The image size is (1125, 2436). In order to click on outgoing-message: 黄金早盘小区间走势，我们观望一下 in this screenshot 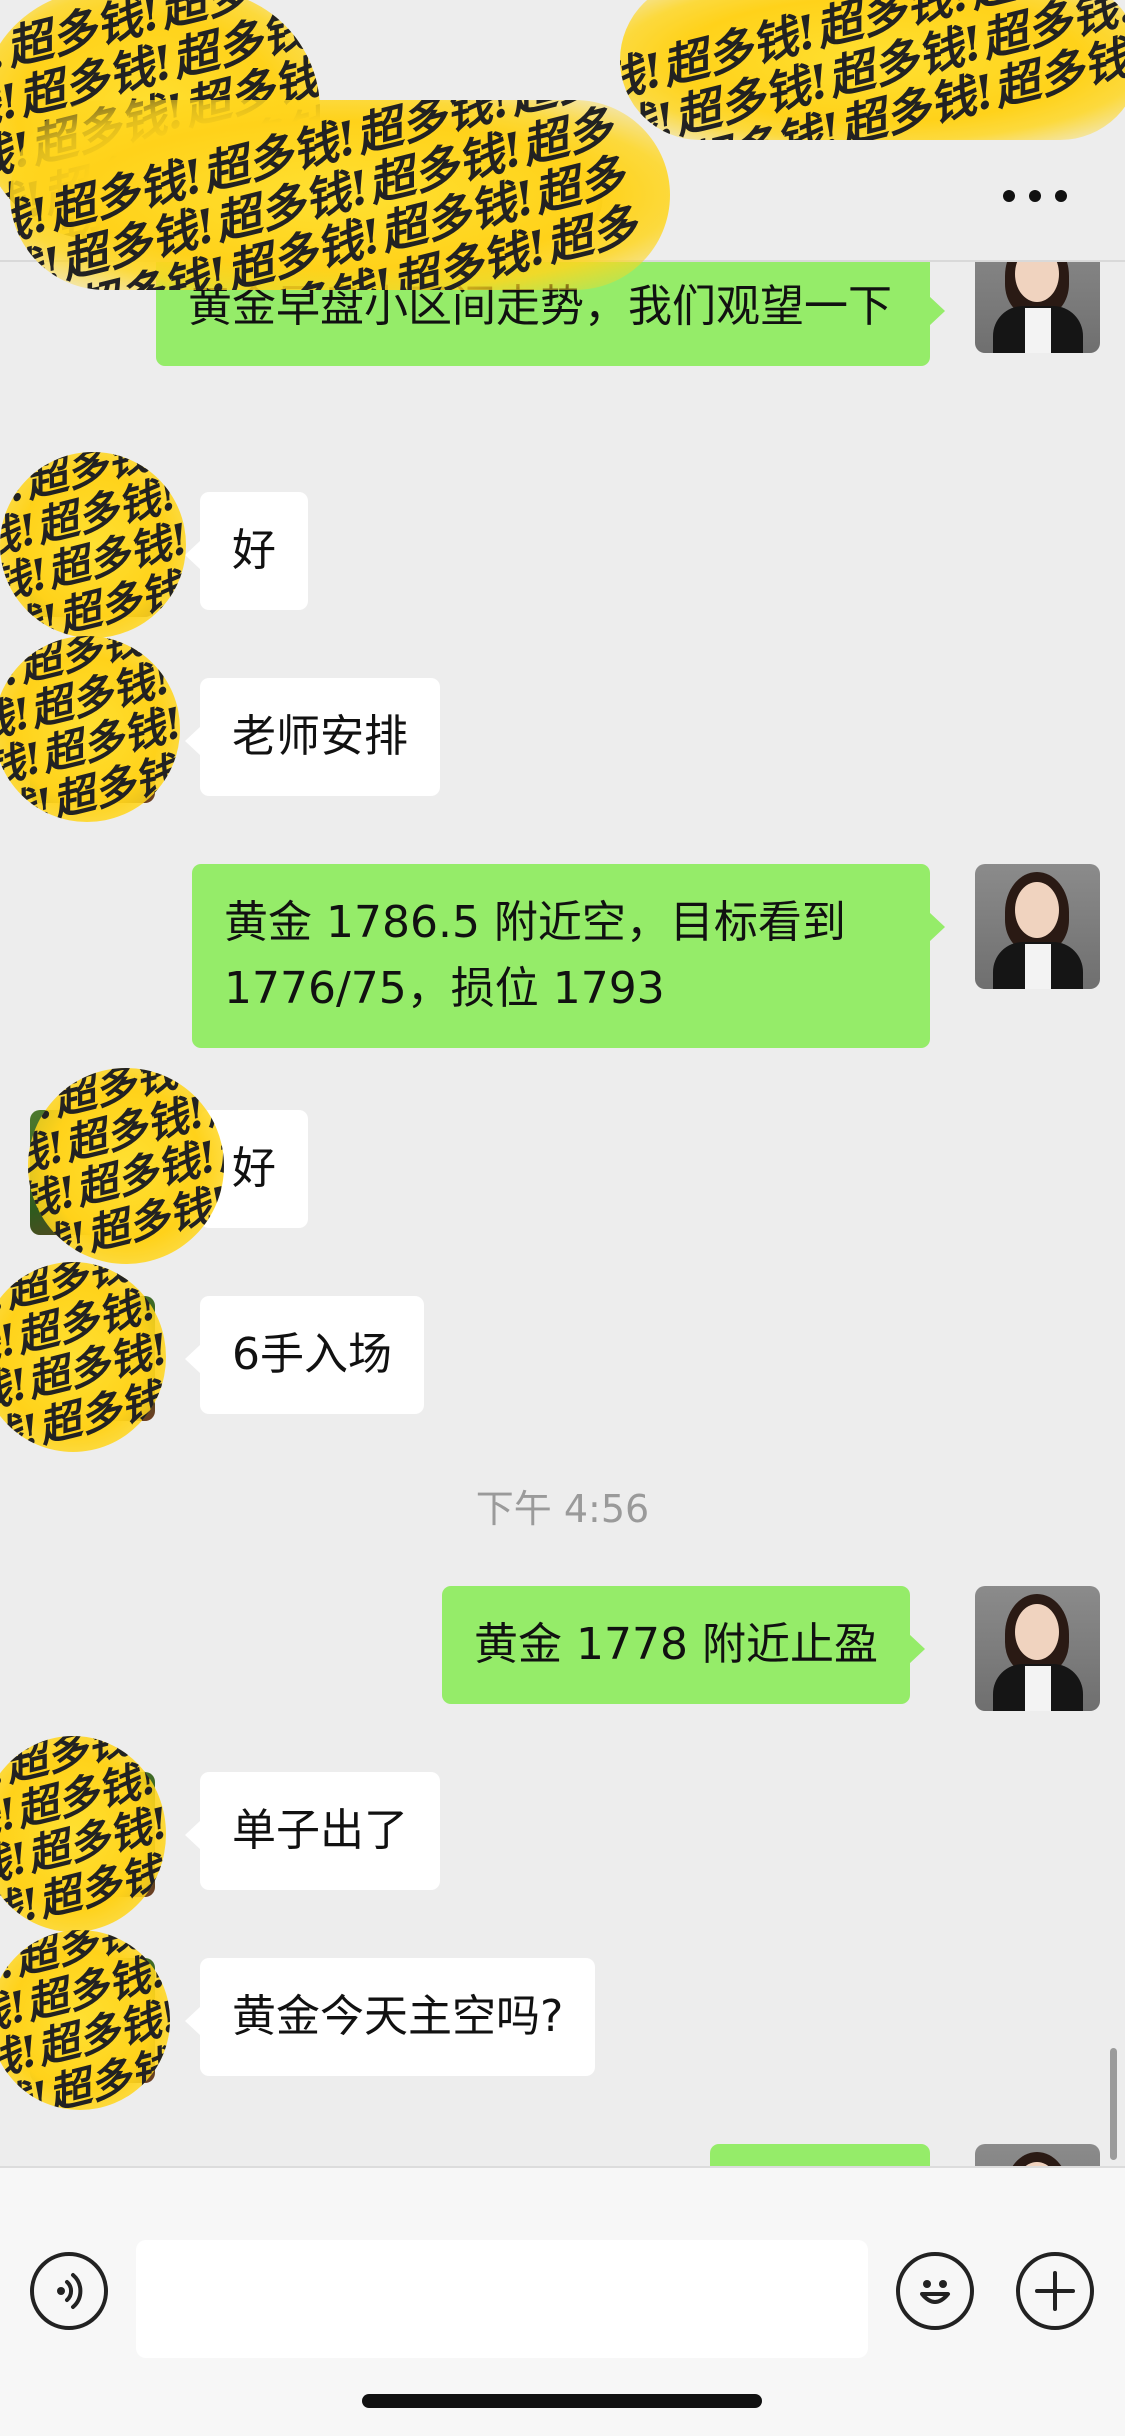, I will do `click(550, 314)`.